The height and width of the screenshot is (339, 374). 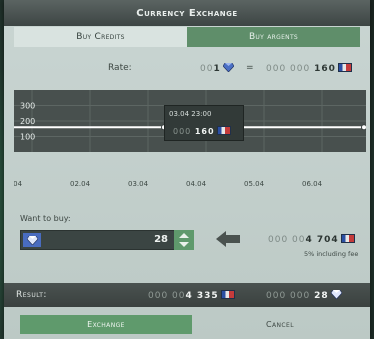 What do you see at coordinates (196, 184) in the screenshot?
I see `chart-x-tick-label: 04.04` at bounding box center [196, 184].